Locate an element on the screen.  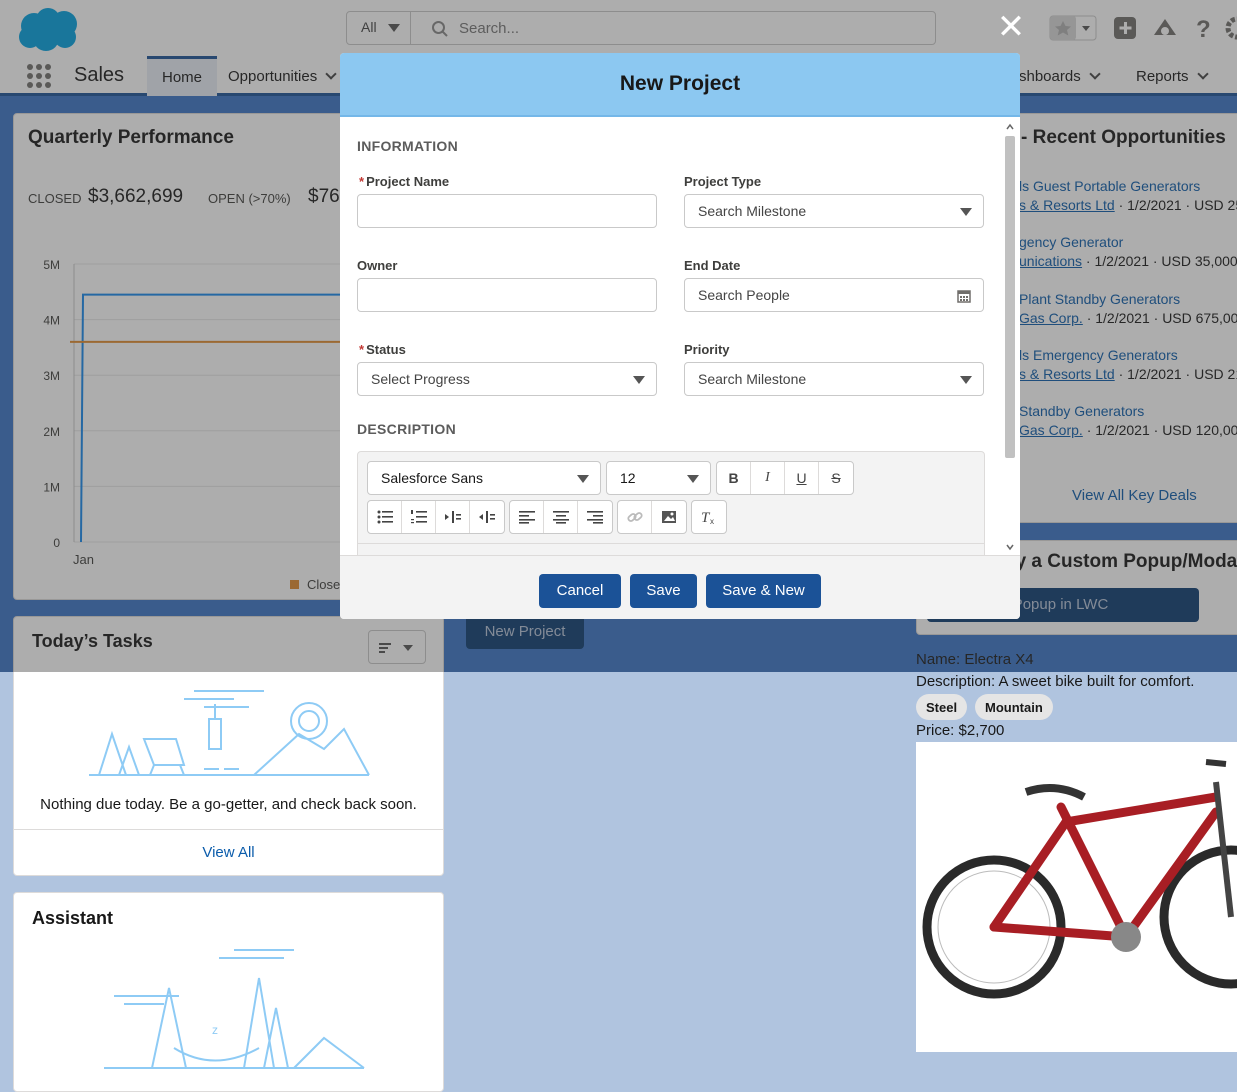
modal-close-icon: ✕ is located at coordinates (1011, 27).